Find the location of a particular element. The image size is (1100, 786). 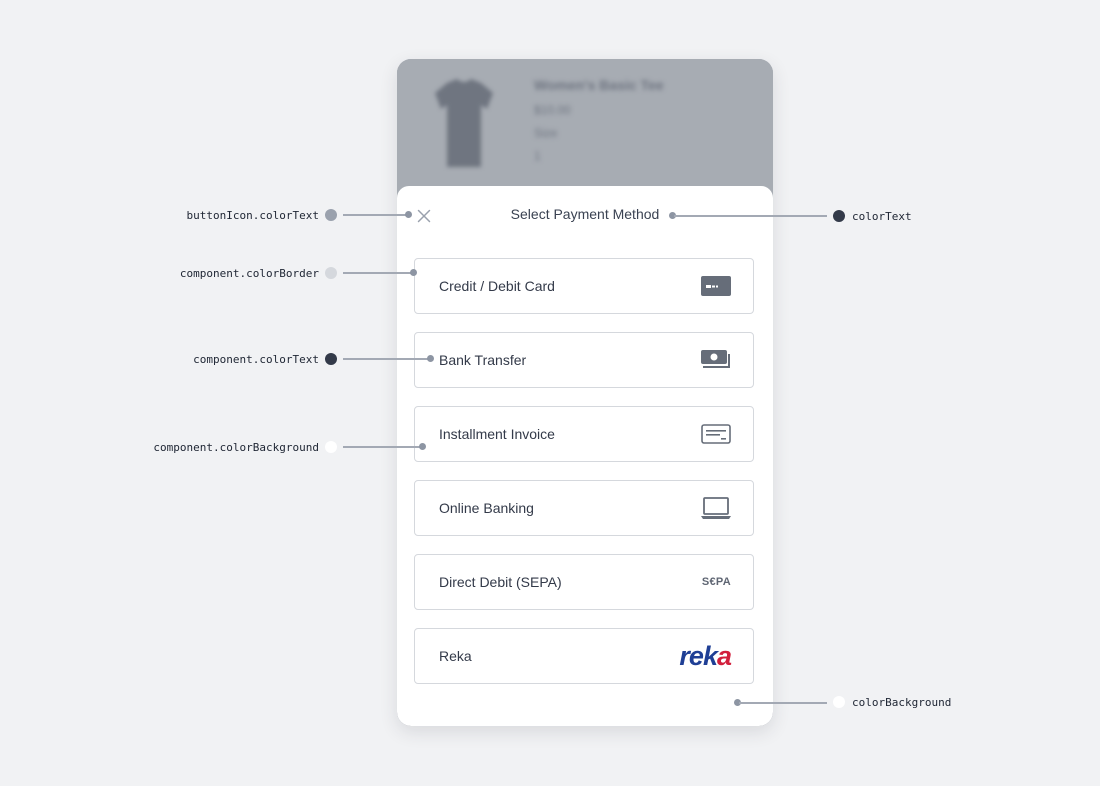

method-label: Direct Debit (SEPA) is located at coordinates (500, 582).